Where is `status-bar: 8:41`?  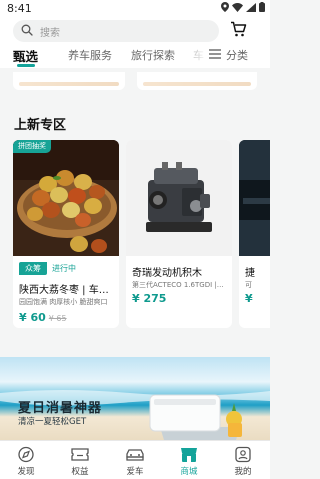
status-bar: 8:41 is located at coordinates (135, 8).